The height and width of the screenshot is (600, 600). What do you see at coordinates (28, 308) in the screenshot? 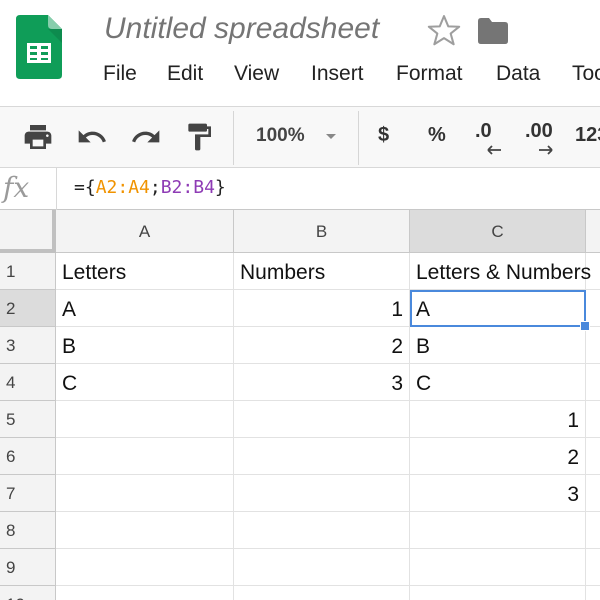
I see `row-header-2: 2` at bounding box center [28, 308].